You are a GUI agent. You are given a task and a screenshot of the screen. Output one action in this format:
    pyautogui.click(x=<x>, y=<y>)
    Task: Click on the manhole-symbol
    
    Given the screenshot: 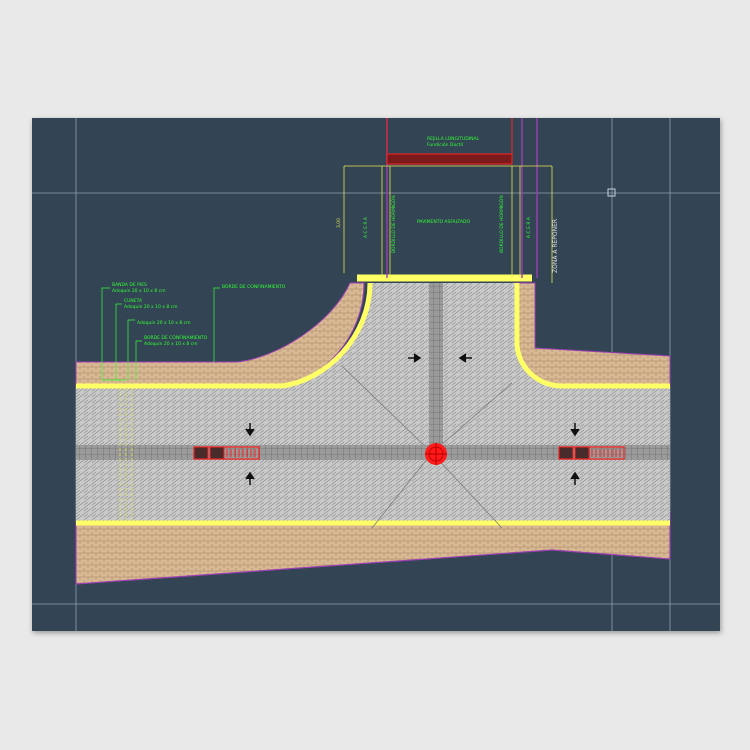 What is the action you would take?
    pyautogui.click(x=436, y=454)
    